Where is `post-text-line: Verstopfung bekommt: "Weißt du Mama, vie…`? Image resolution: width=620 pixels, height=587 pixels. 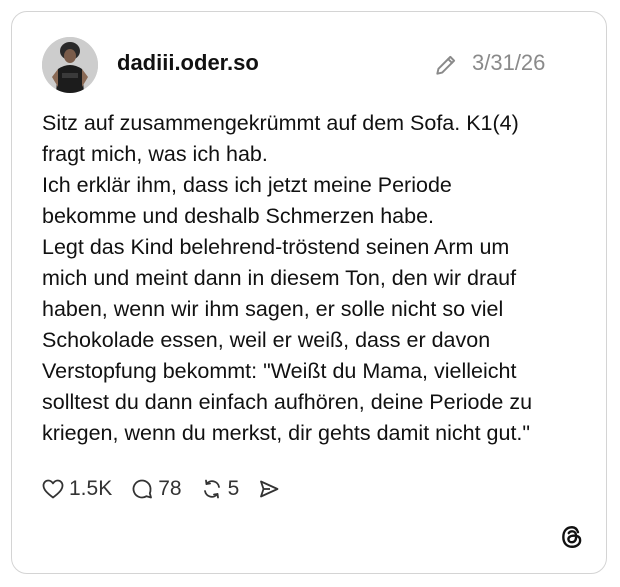 post-text-line: Verstopfung bekommt: "Weißt du Mama, vie… is located at coordinates (279, 371).